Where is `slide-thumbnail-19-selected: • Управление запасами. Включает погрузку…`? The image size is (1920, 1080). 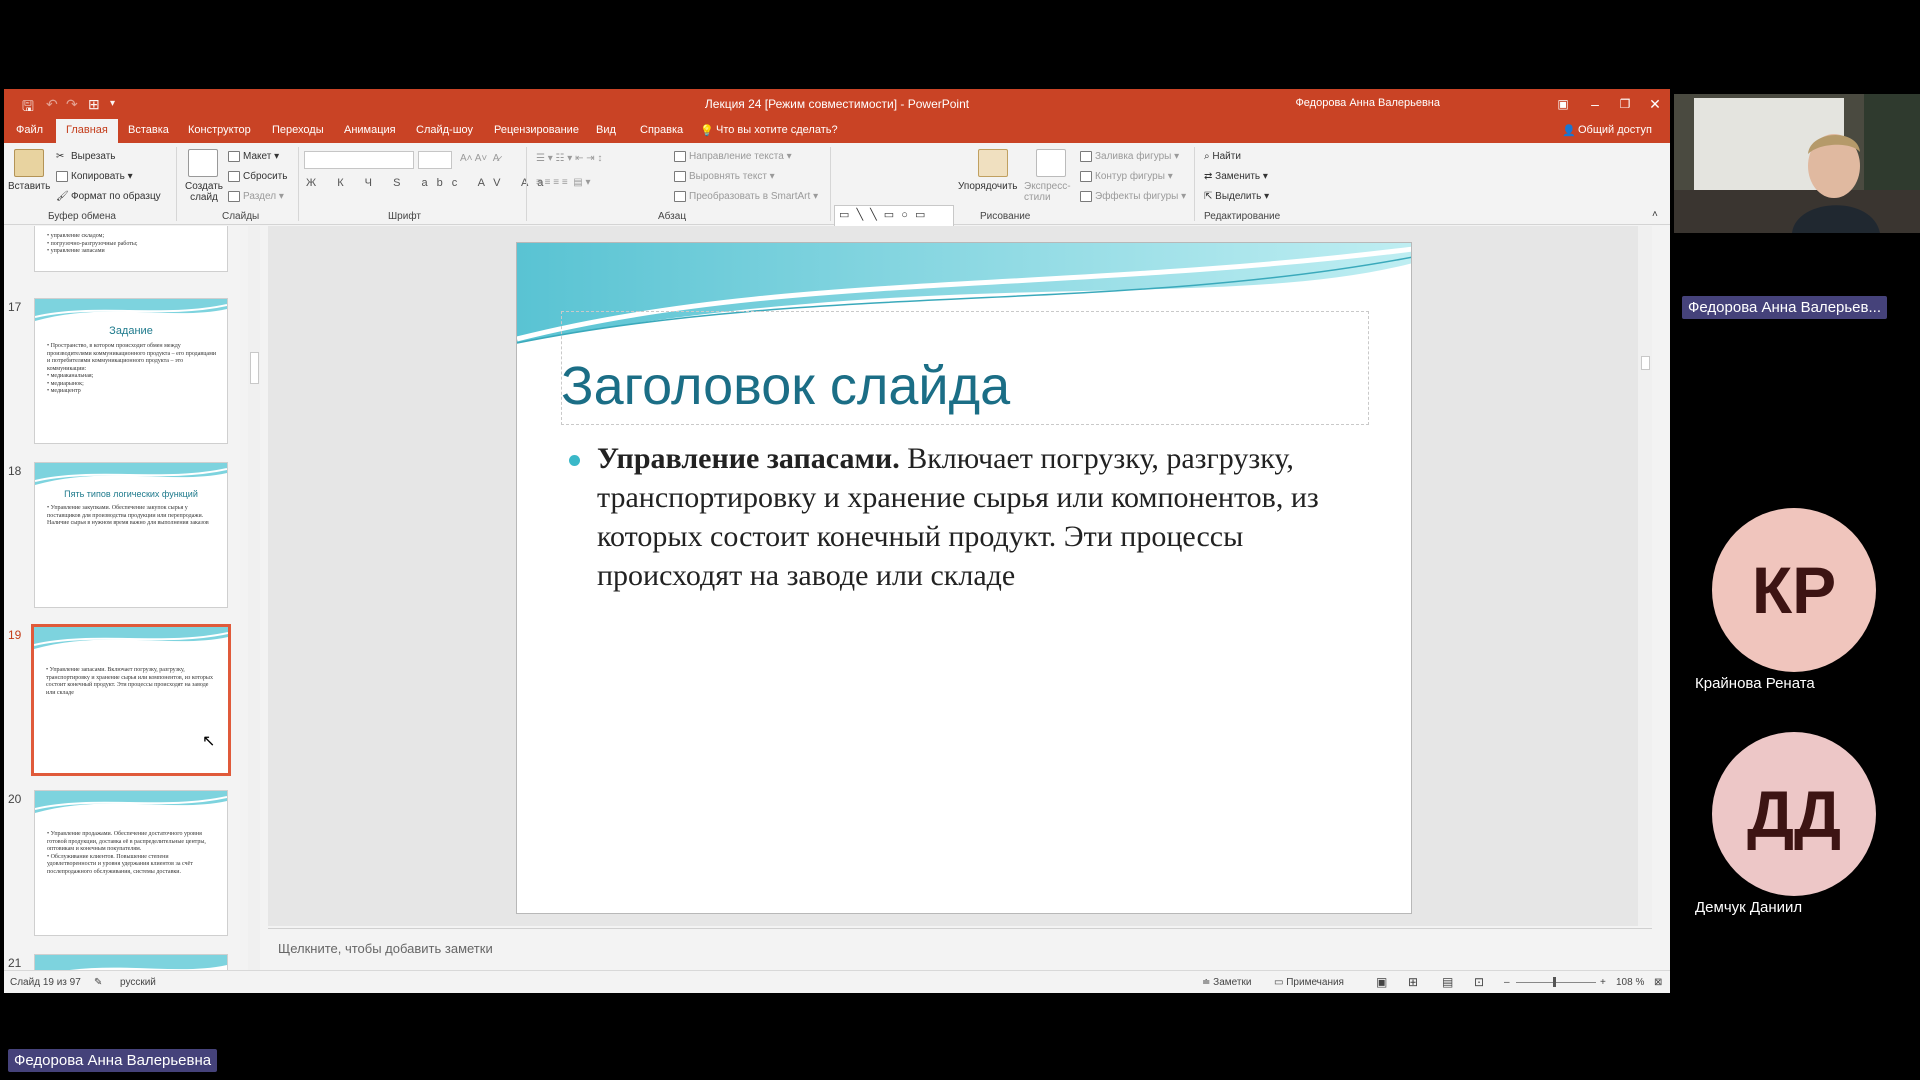
slide-thumbnail-19-selected: • Управление запасами. Включает погрузку… is located at coordinates (131, 700).